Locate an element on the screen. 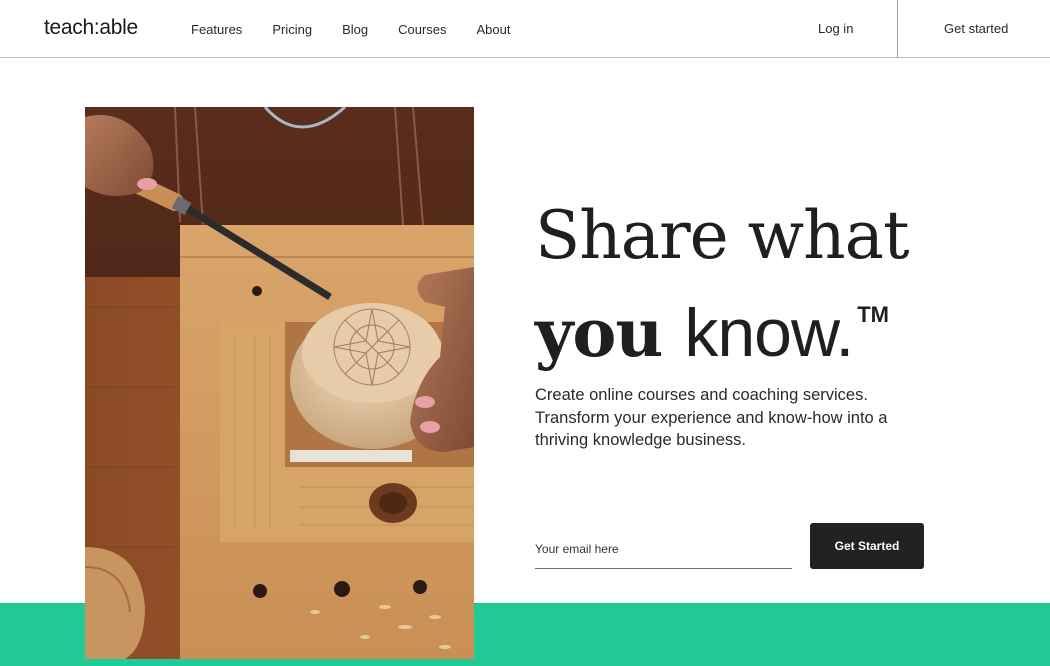 Image resolution: width=1050 pixels, height=666 pixels. nav-about: About is located at coordinates (494, 29).